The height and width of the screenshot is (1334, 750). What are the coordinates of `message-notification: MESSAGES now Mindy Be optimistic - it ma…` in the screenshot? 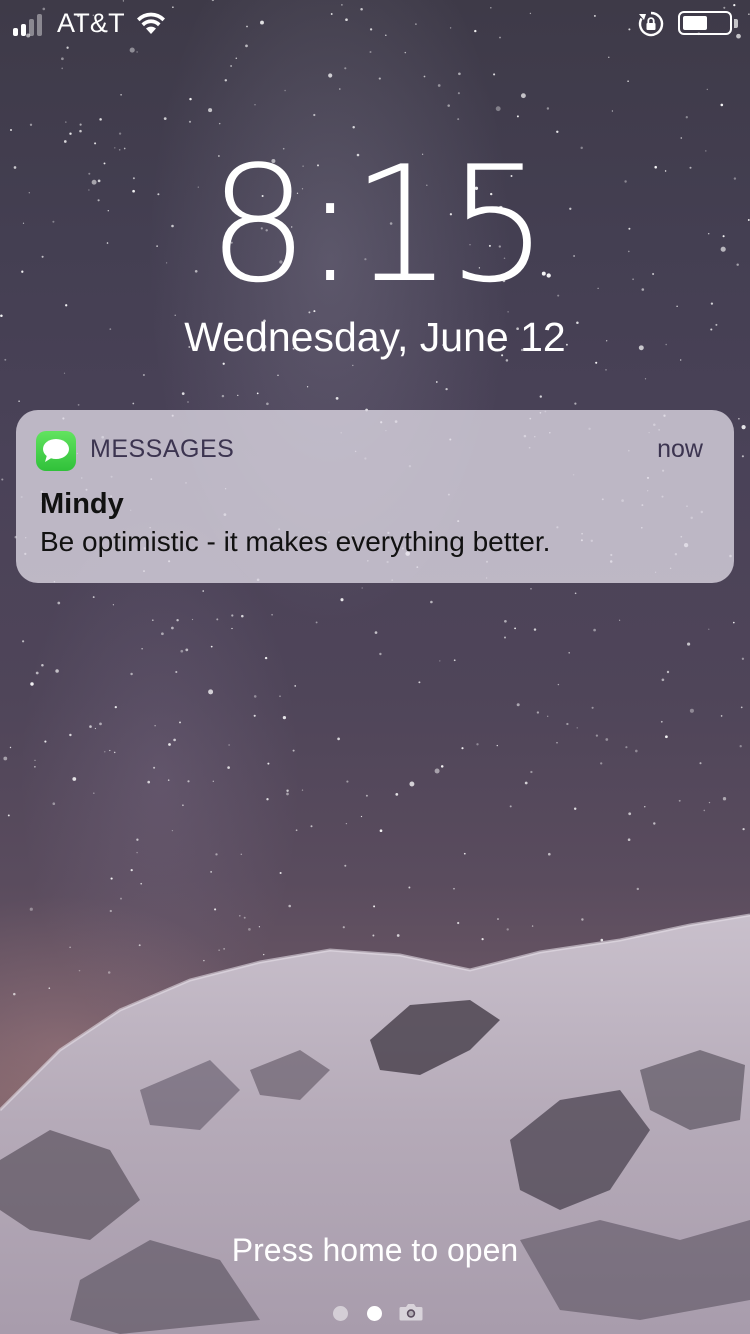 It's located at (375, 496).